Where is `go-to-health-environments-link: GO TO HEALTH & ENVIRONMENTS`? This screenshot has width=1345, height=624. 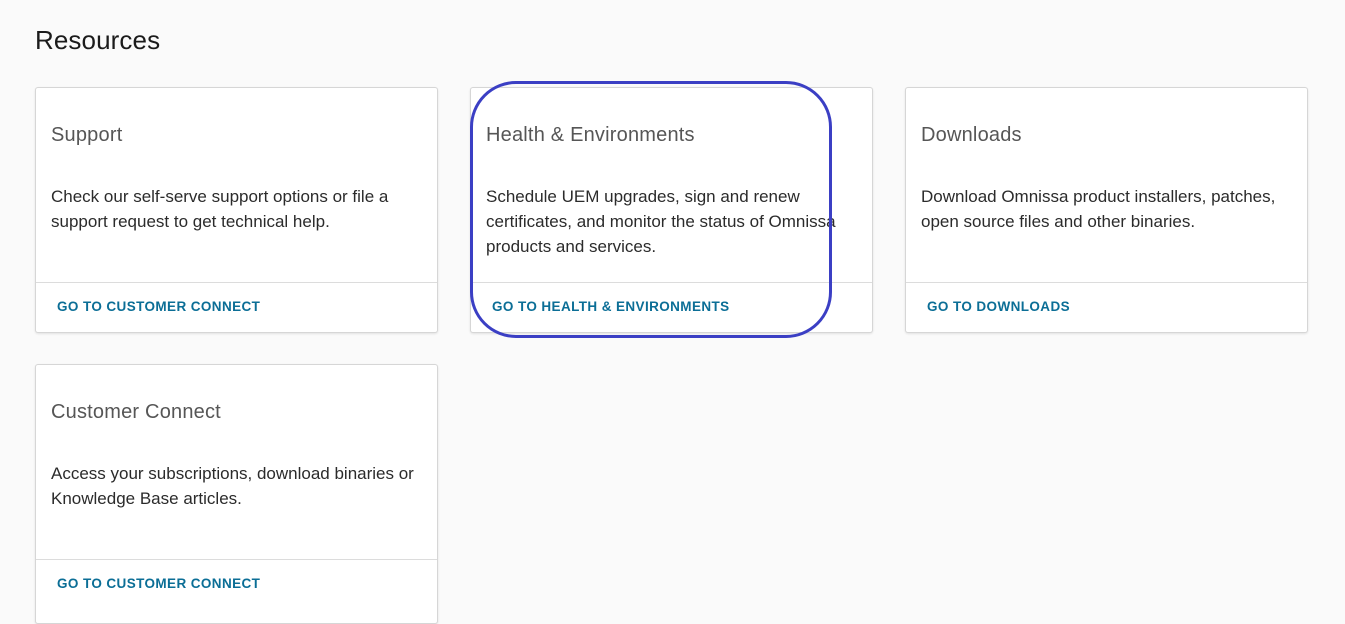
go-to-health-environments-link: GO TO HEALTH & ENVIRONMENTS is located at coordinates (611, 306).